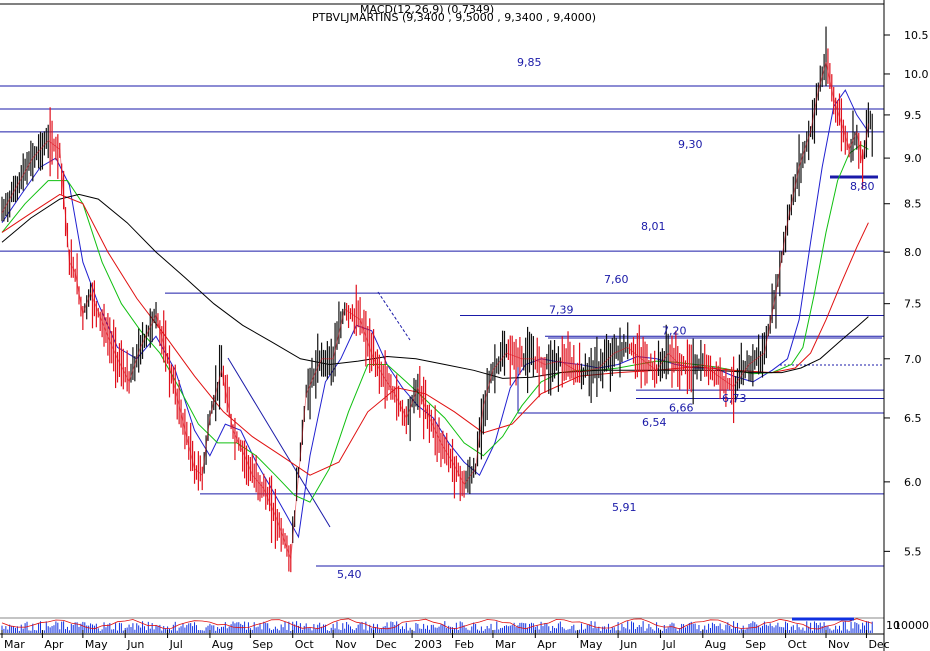 This screenshot has width=930, height=651. What do you see at coordinates (911, 625) in the screenshot?
I see `volume-axis-label: 10000` at bounding box center [911, 625].